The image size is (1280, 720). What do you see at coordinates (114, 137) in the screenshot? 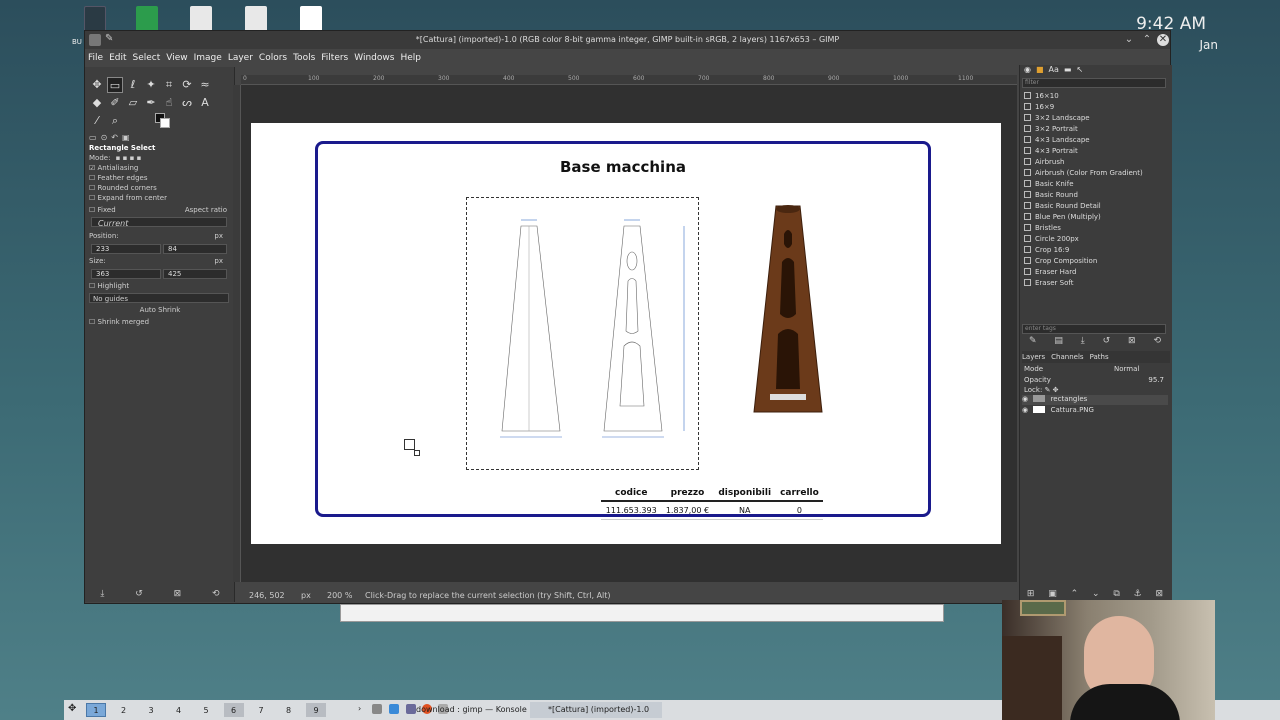
I see `undo-history-tab-icon: ↶` at bounding box center [114, 137].